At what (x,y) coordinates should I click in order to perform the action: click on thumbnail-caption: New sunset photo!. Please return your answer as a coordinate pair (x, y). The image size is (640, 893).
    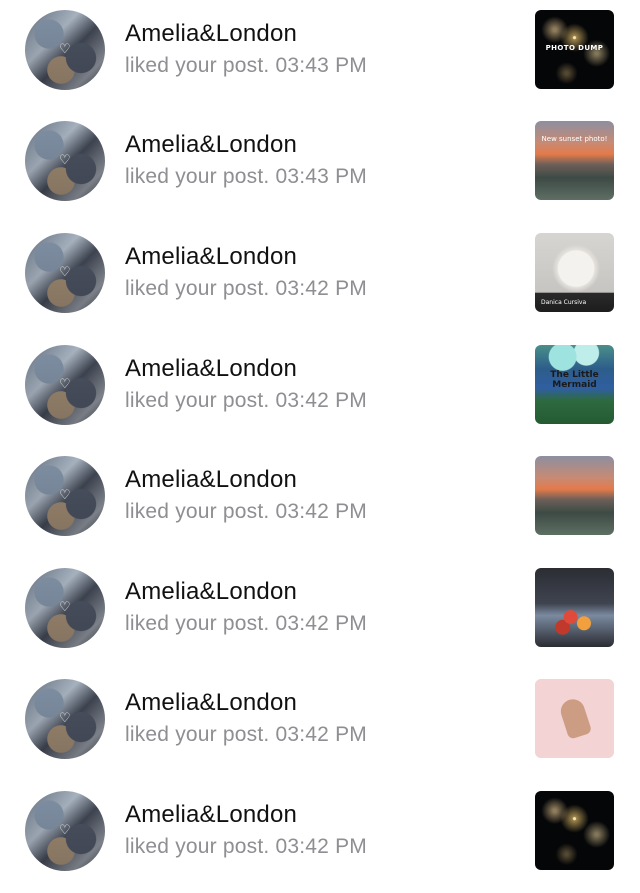
    Looking at the image, I should click on (574, 139).